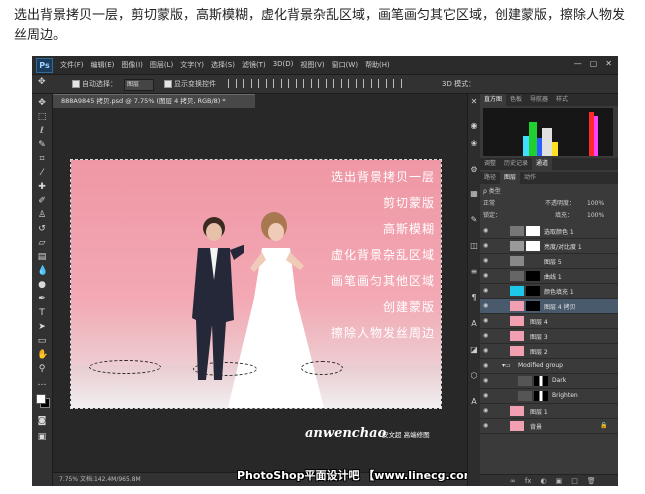 Image resolution: width=645 pixels, height=494 pixels. I want to click on panel-icon: ⚙, so click(474, 170).